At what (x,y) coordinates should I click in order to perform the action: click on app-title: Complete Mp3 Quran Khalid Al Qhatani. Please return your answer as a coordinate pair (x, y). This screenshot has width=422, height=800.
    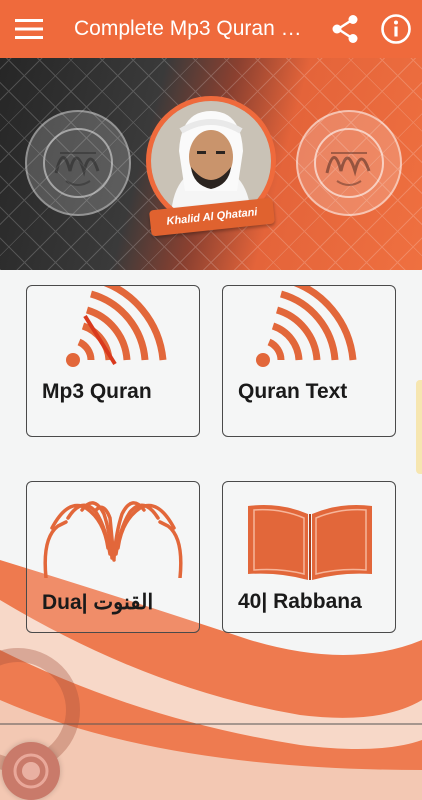
    Looking at the image, I should click on (190, 28).